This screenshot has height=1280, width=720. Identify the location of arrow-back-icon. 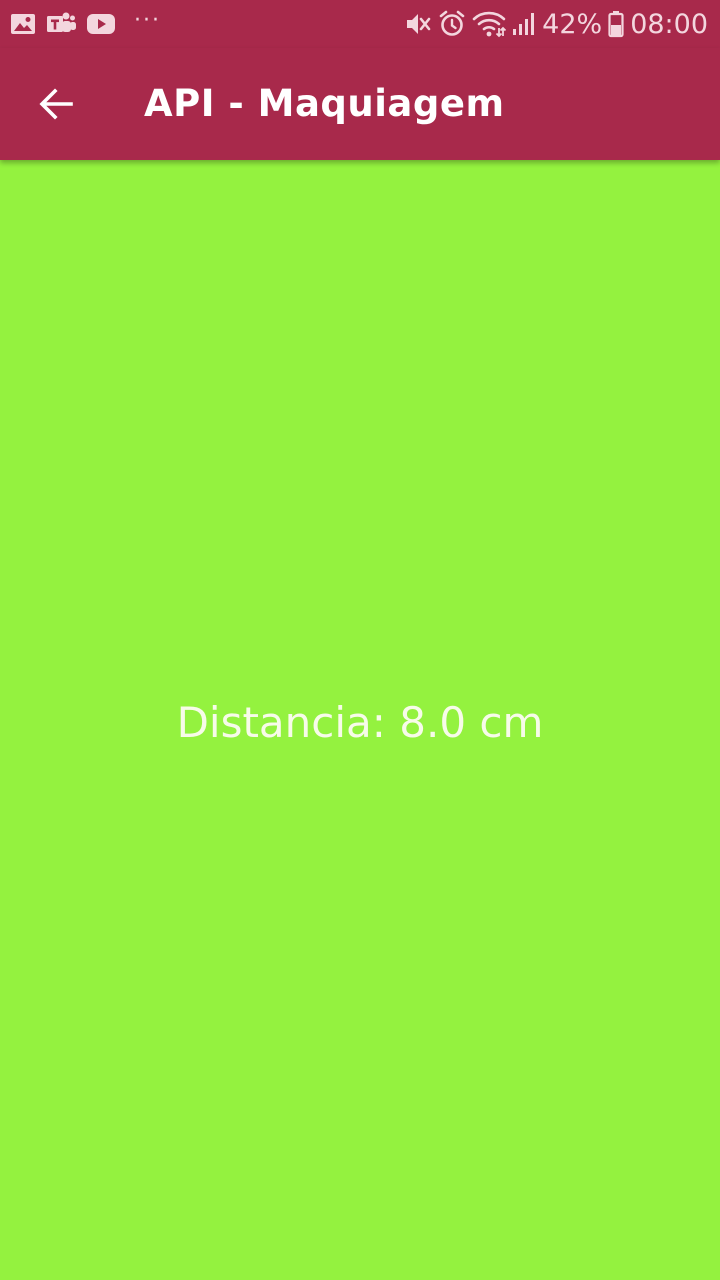
(56, 104).